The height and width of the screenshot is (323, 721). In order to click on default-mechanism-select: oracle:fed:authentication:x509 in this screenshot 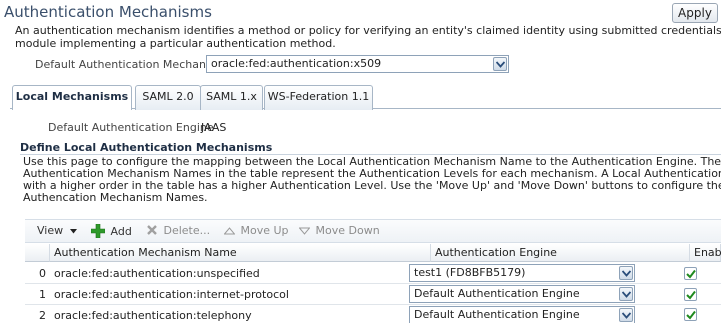, I will do `click(357, 64)`.